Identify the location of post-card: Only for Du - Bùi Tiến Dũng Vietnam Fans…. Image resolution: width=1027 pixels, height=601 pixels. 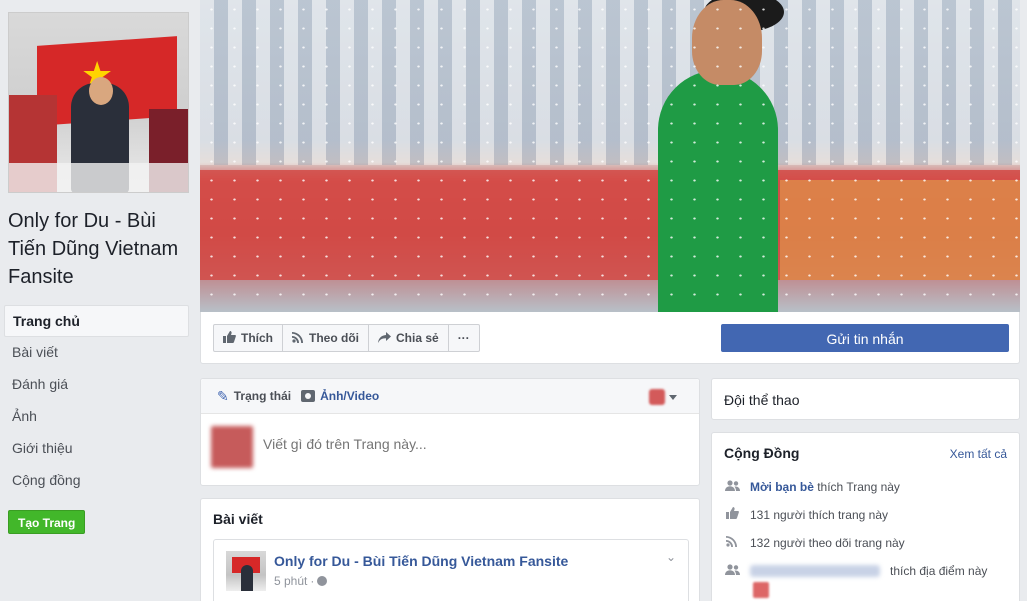
(451, 570).